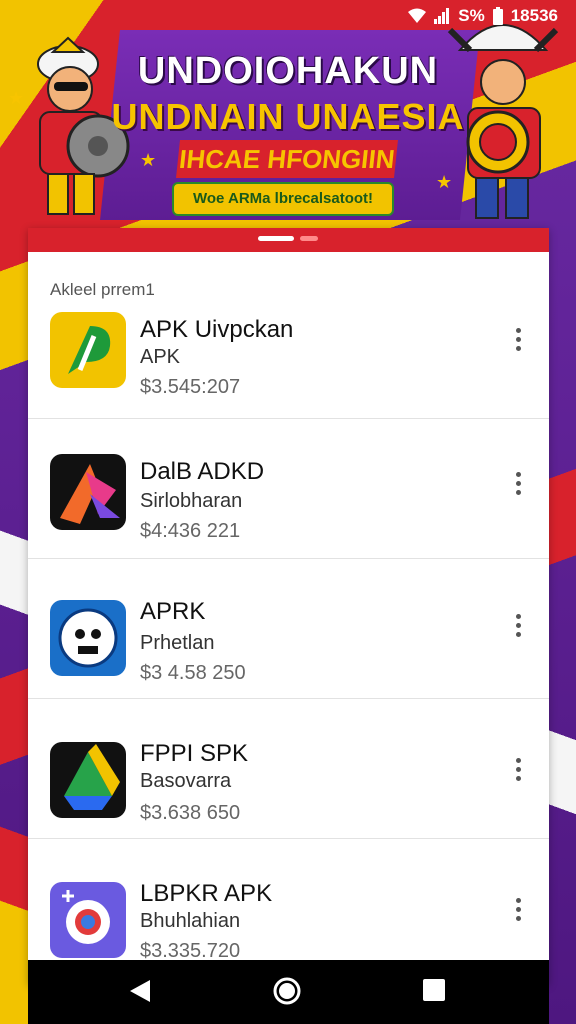 The image size is (576, 1024). I want to click on clock: 18536, so click(534, 15).